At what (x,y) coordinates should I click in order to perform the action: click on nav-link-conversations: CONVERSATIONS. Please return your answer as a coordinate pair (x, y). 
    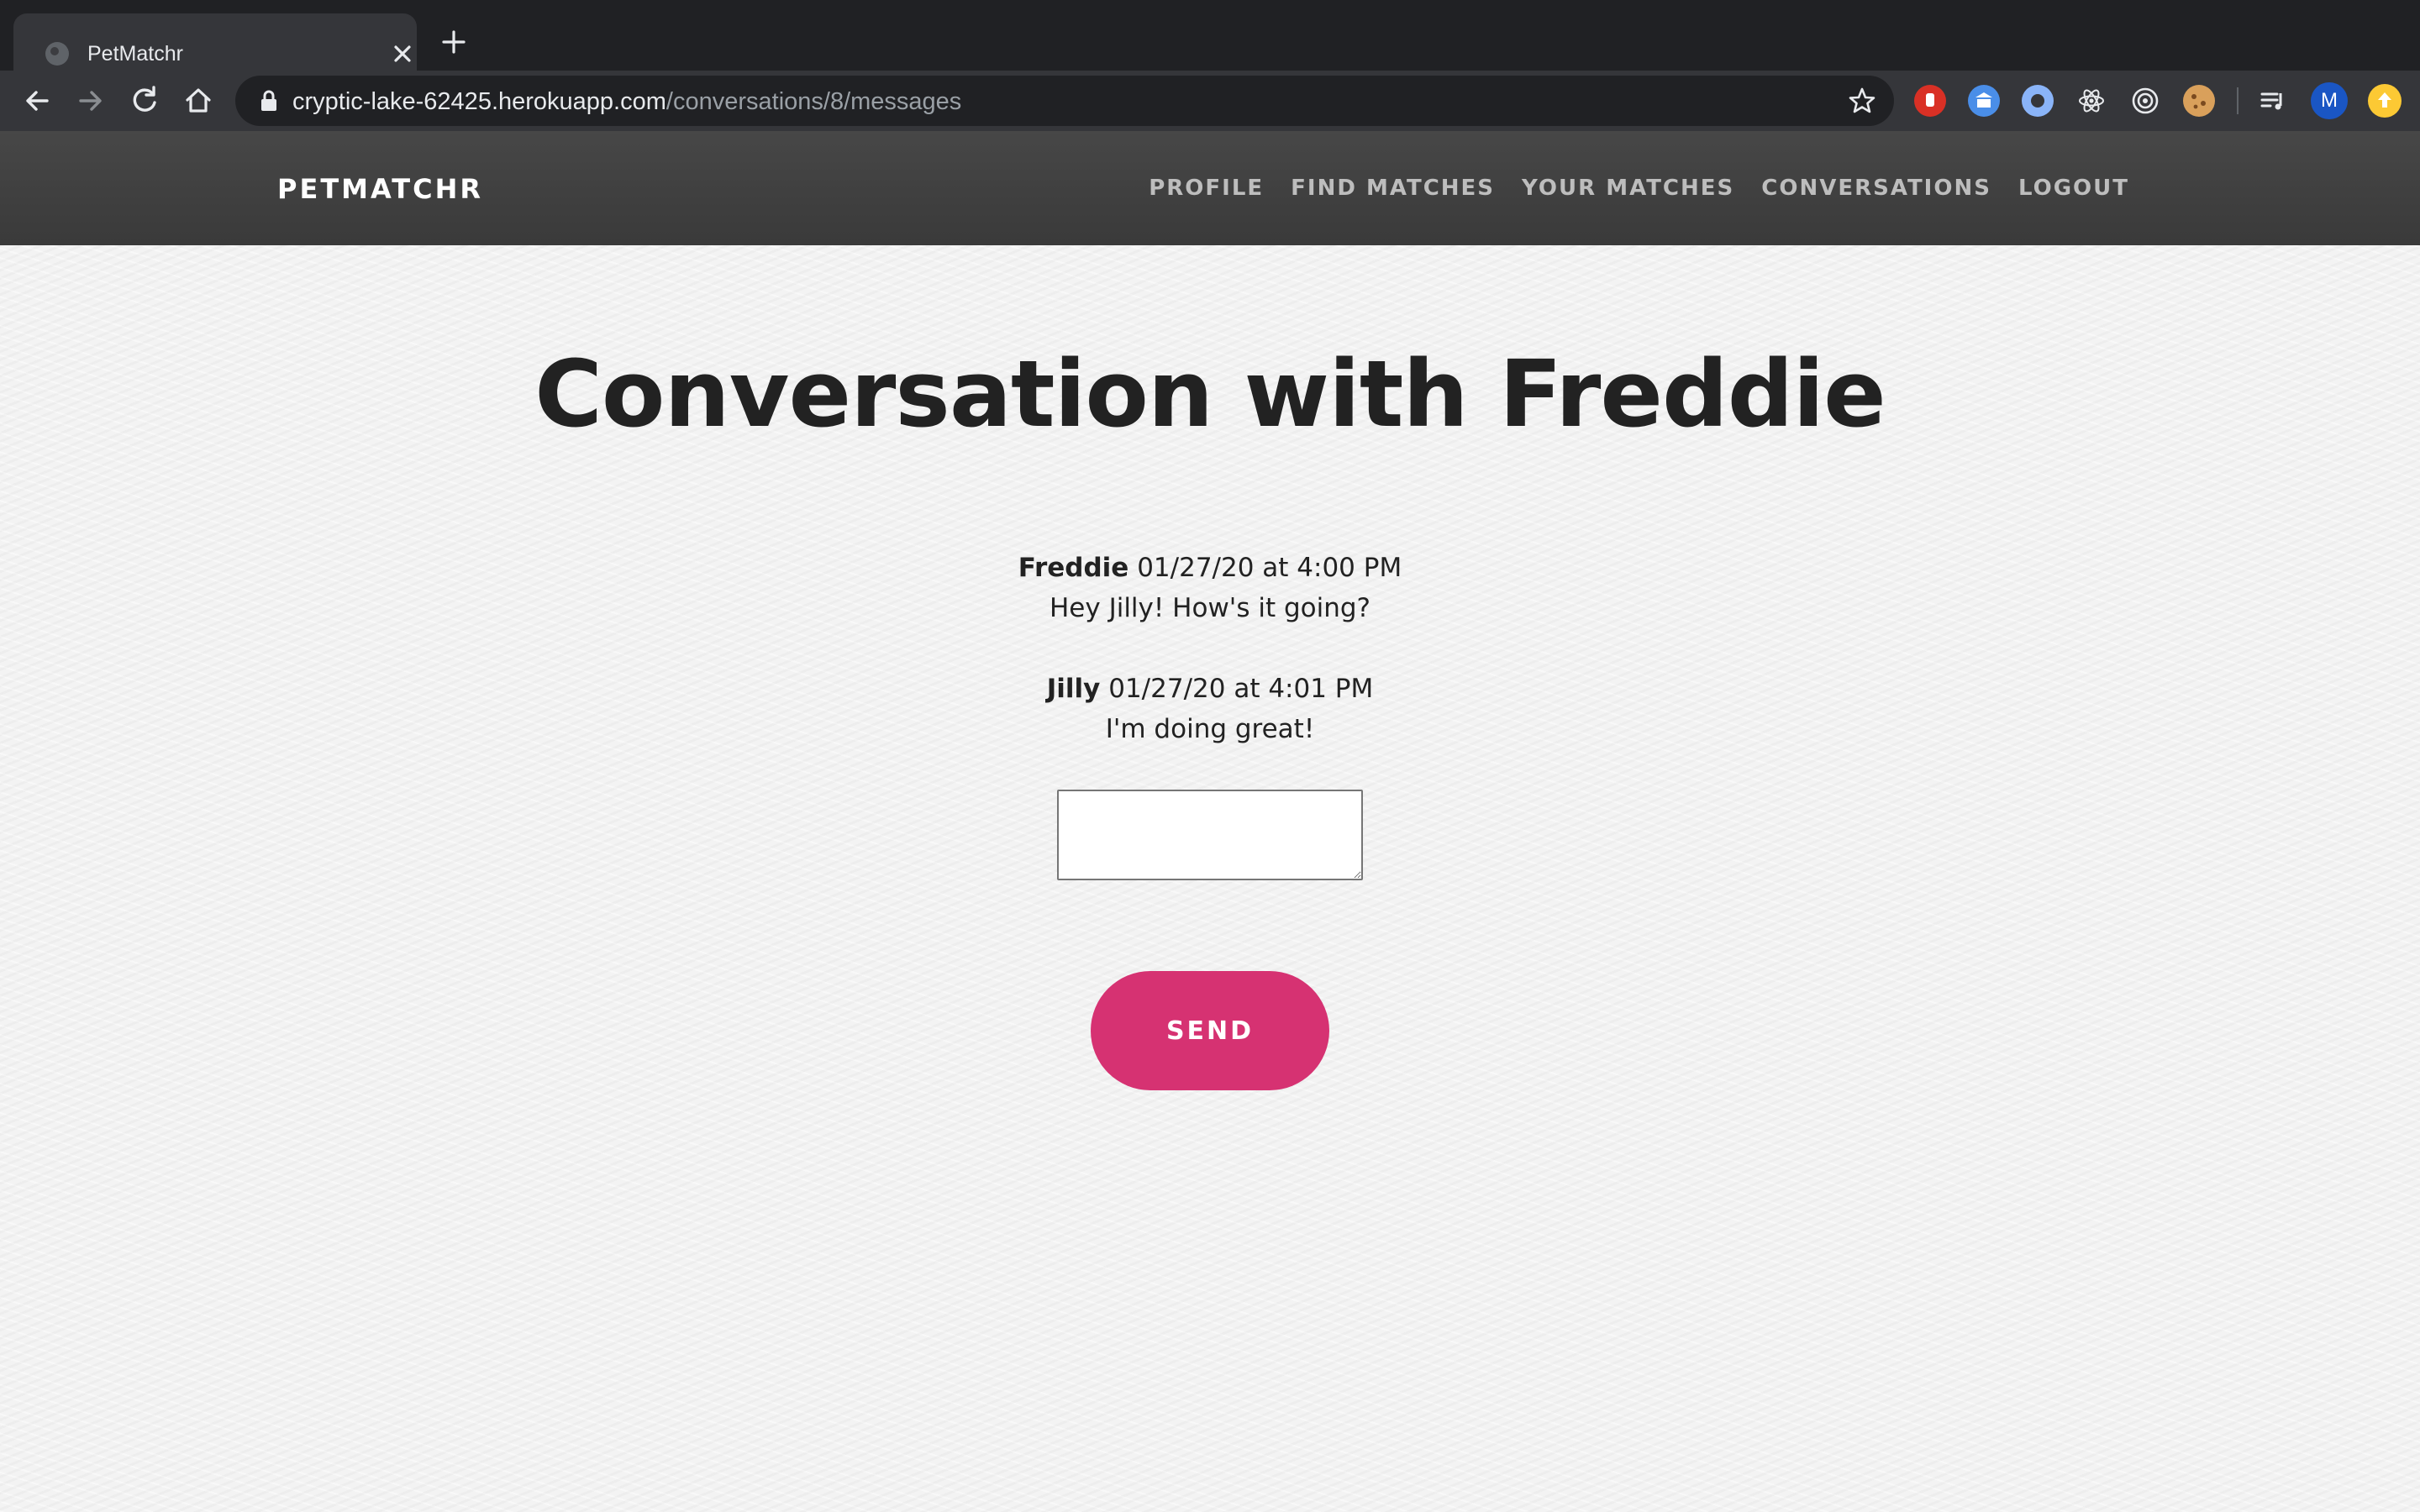
    Looking at the image, I should click on (1876, 188).